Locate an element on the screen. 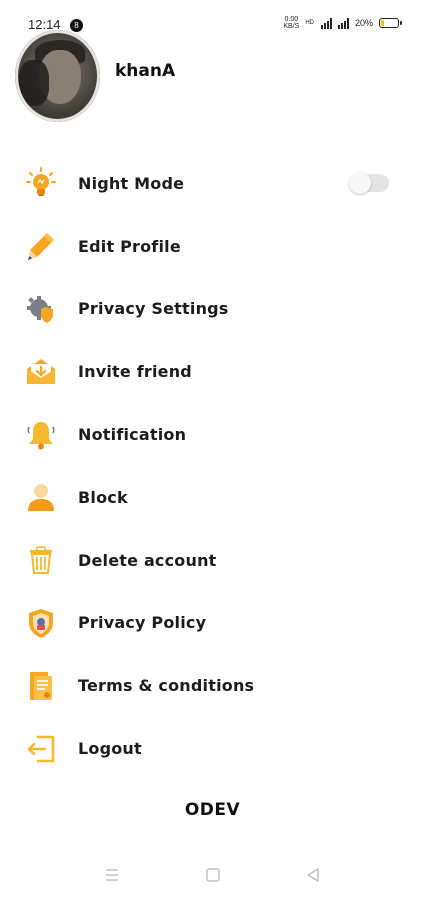  net-speed-unit: KB/S is located at coordinates (291, 26).